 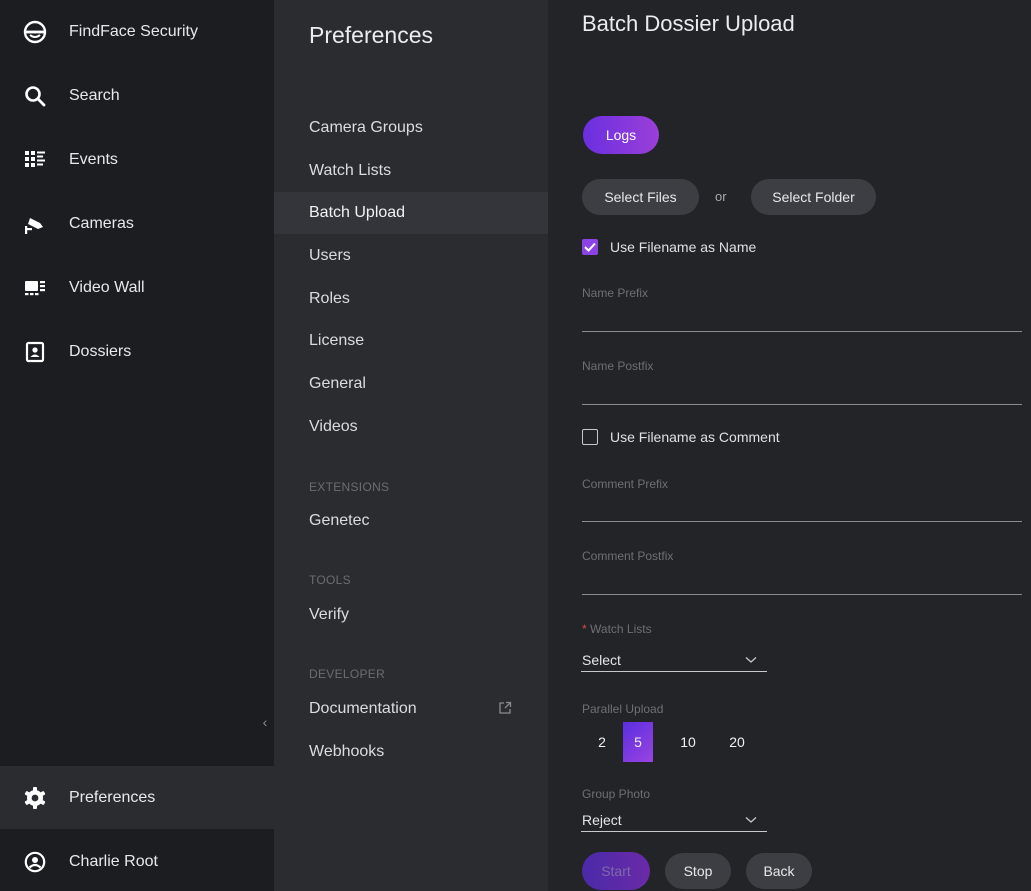 What do you see at coordinates (107, 287) in the screenshot?
I see `sidebar-item-label: Video Wall` at bounding box center [107, 287].